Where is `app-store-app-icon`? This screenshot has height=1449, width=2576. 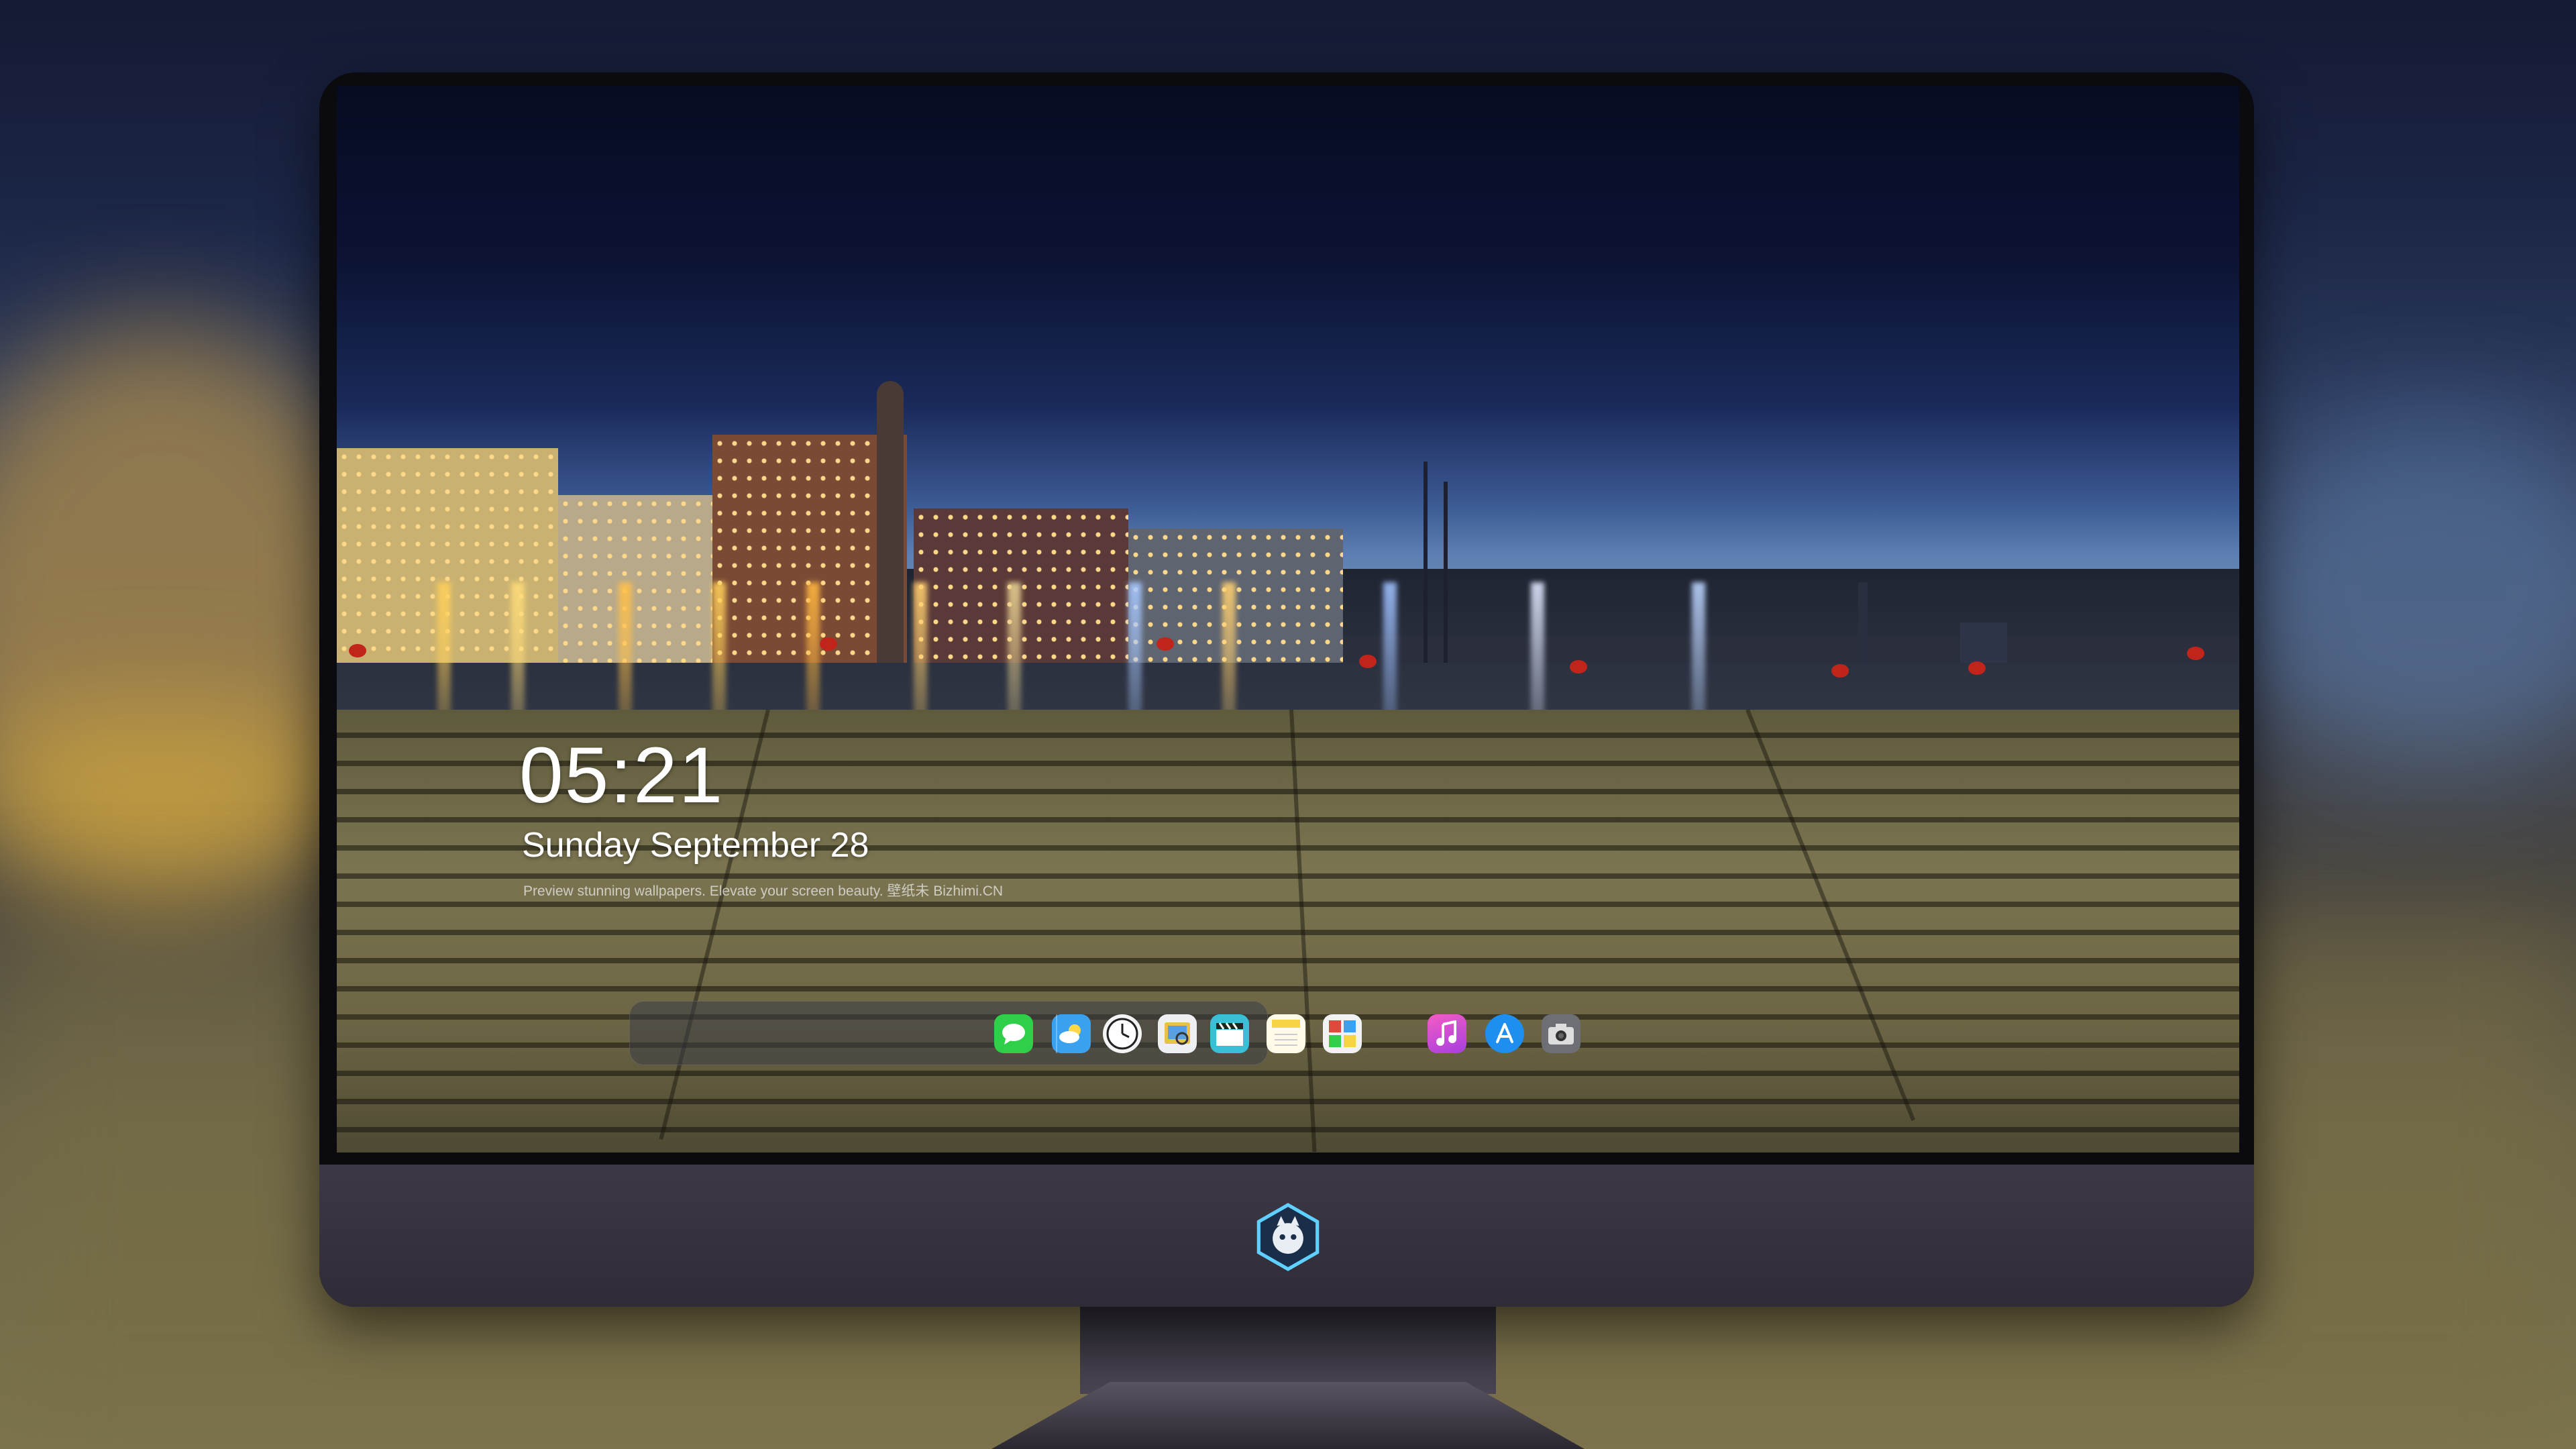
app-store-app-icon is located at coordinates (1504, 1033).